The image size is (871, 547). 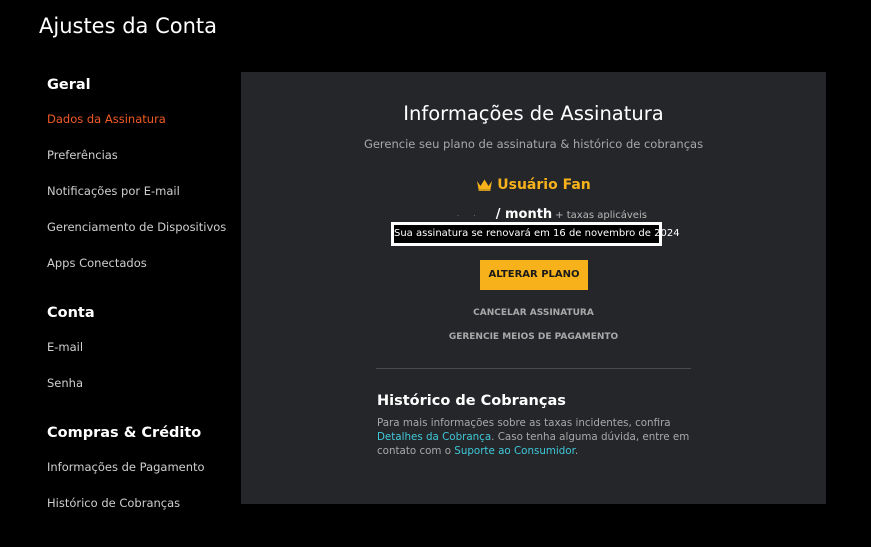 I want to click on sidebar-heading-geral: Geral, so click(x=69, y=85).